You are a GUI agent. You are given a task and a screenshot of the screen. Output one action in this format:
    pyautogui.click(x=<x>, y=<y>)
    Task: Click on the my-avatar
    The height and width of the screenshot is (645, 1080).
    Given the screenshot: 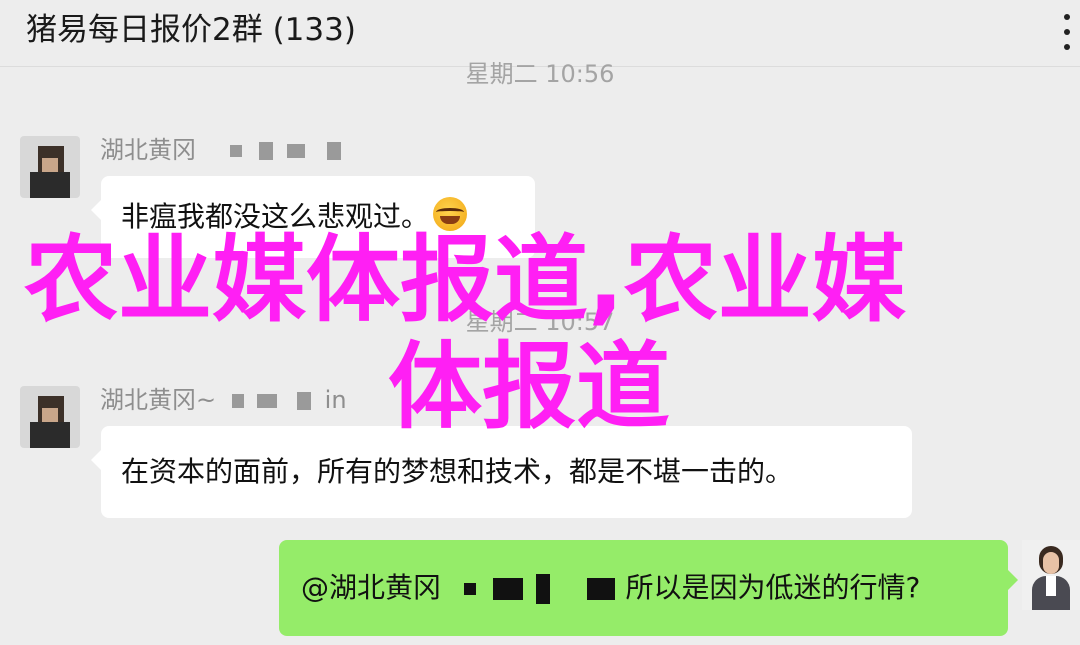 What is the action you would take?
    pyautogui.click(x=1051, y=575)
    